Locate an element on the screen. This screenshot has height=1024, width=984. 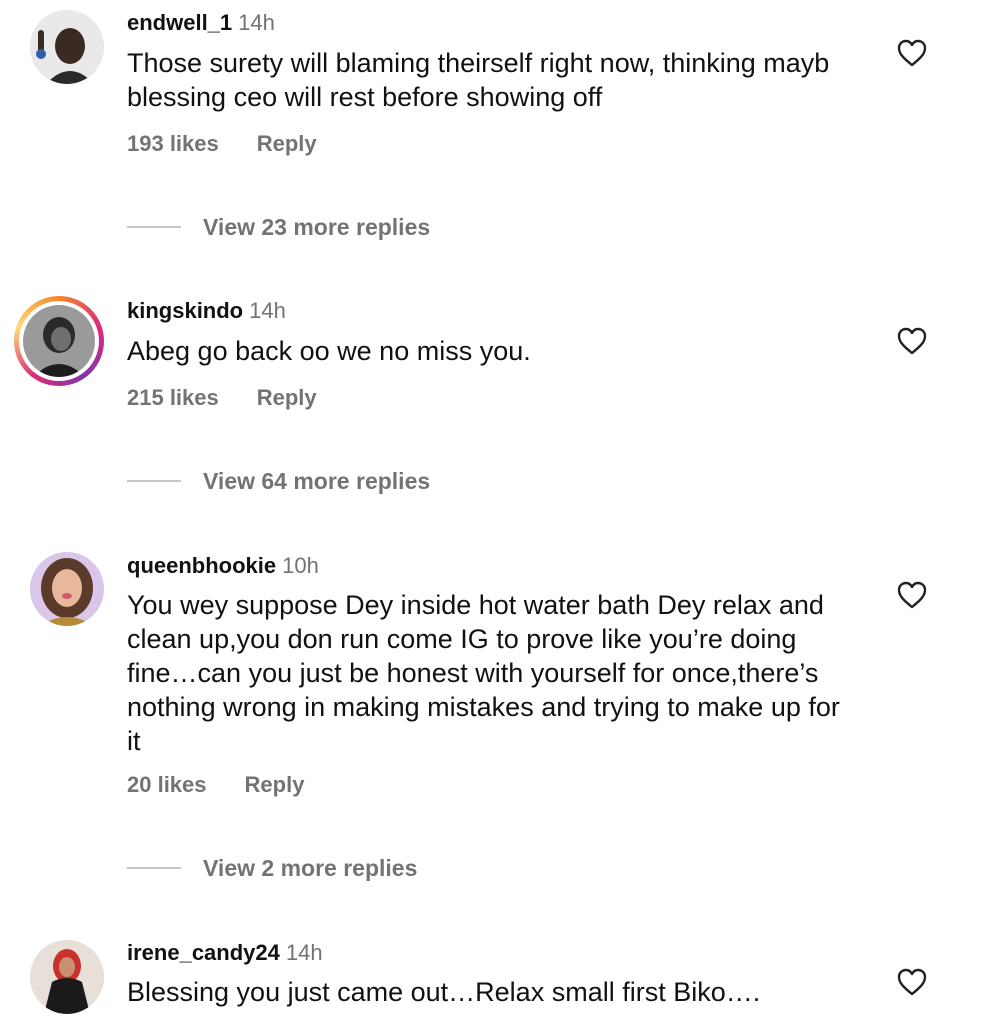
comment-header: endwell_1 14h is located at coordinates (201, 23).